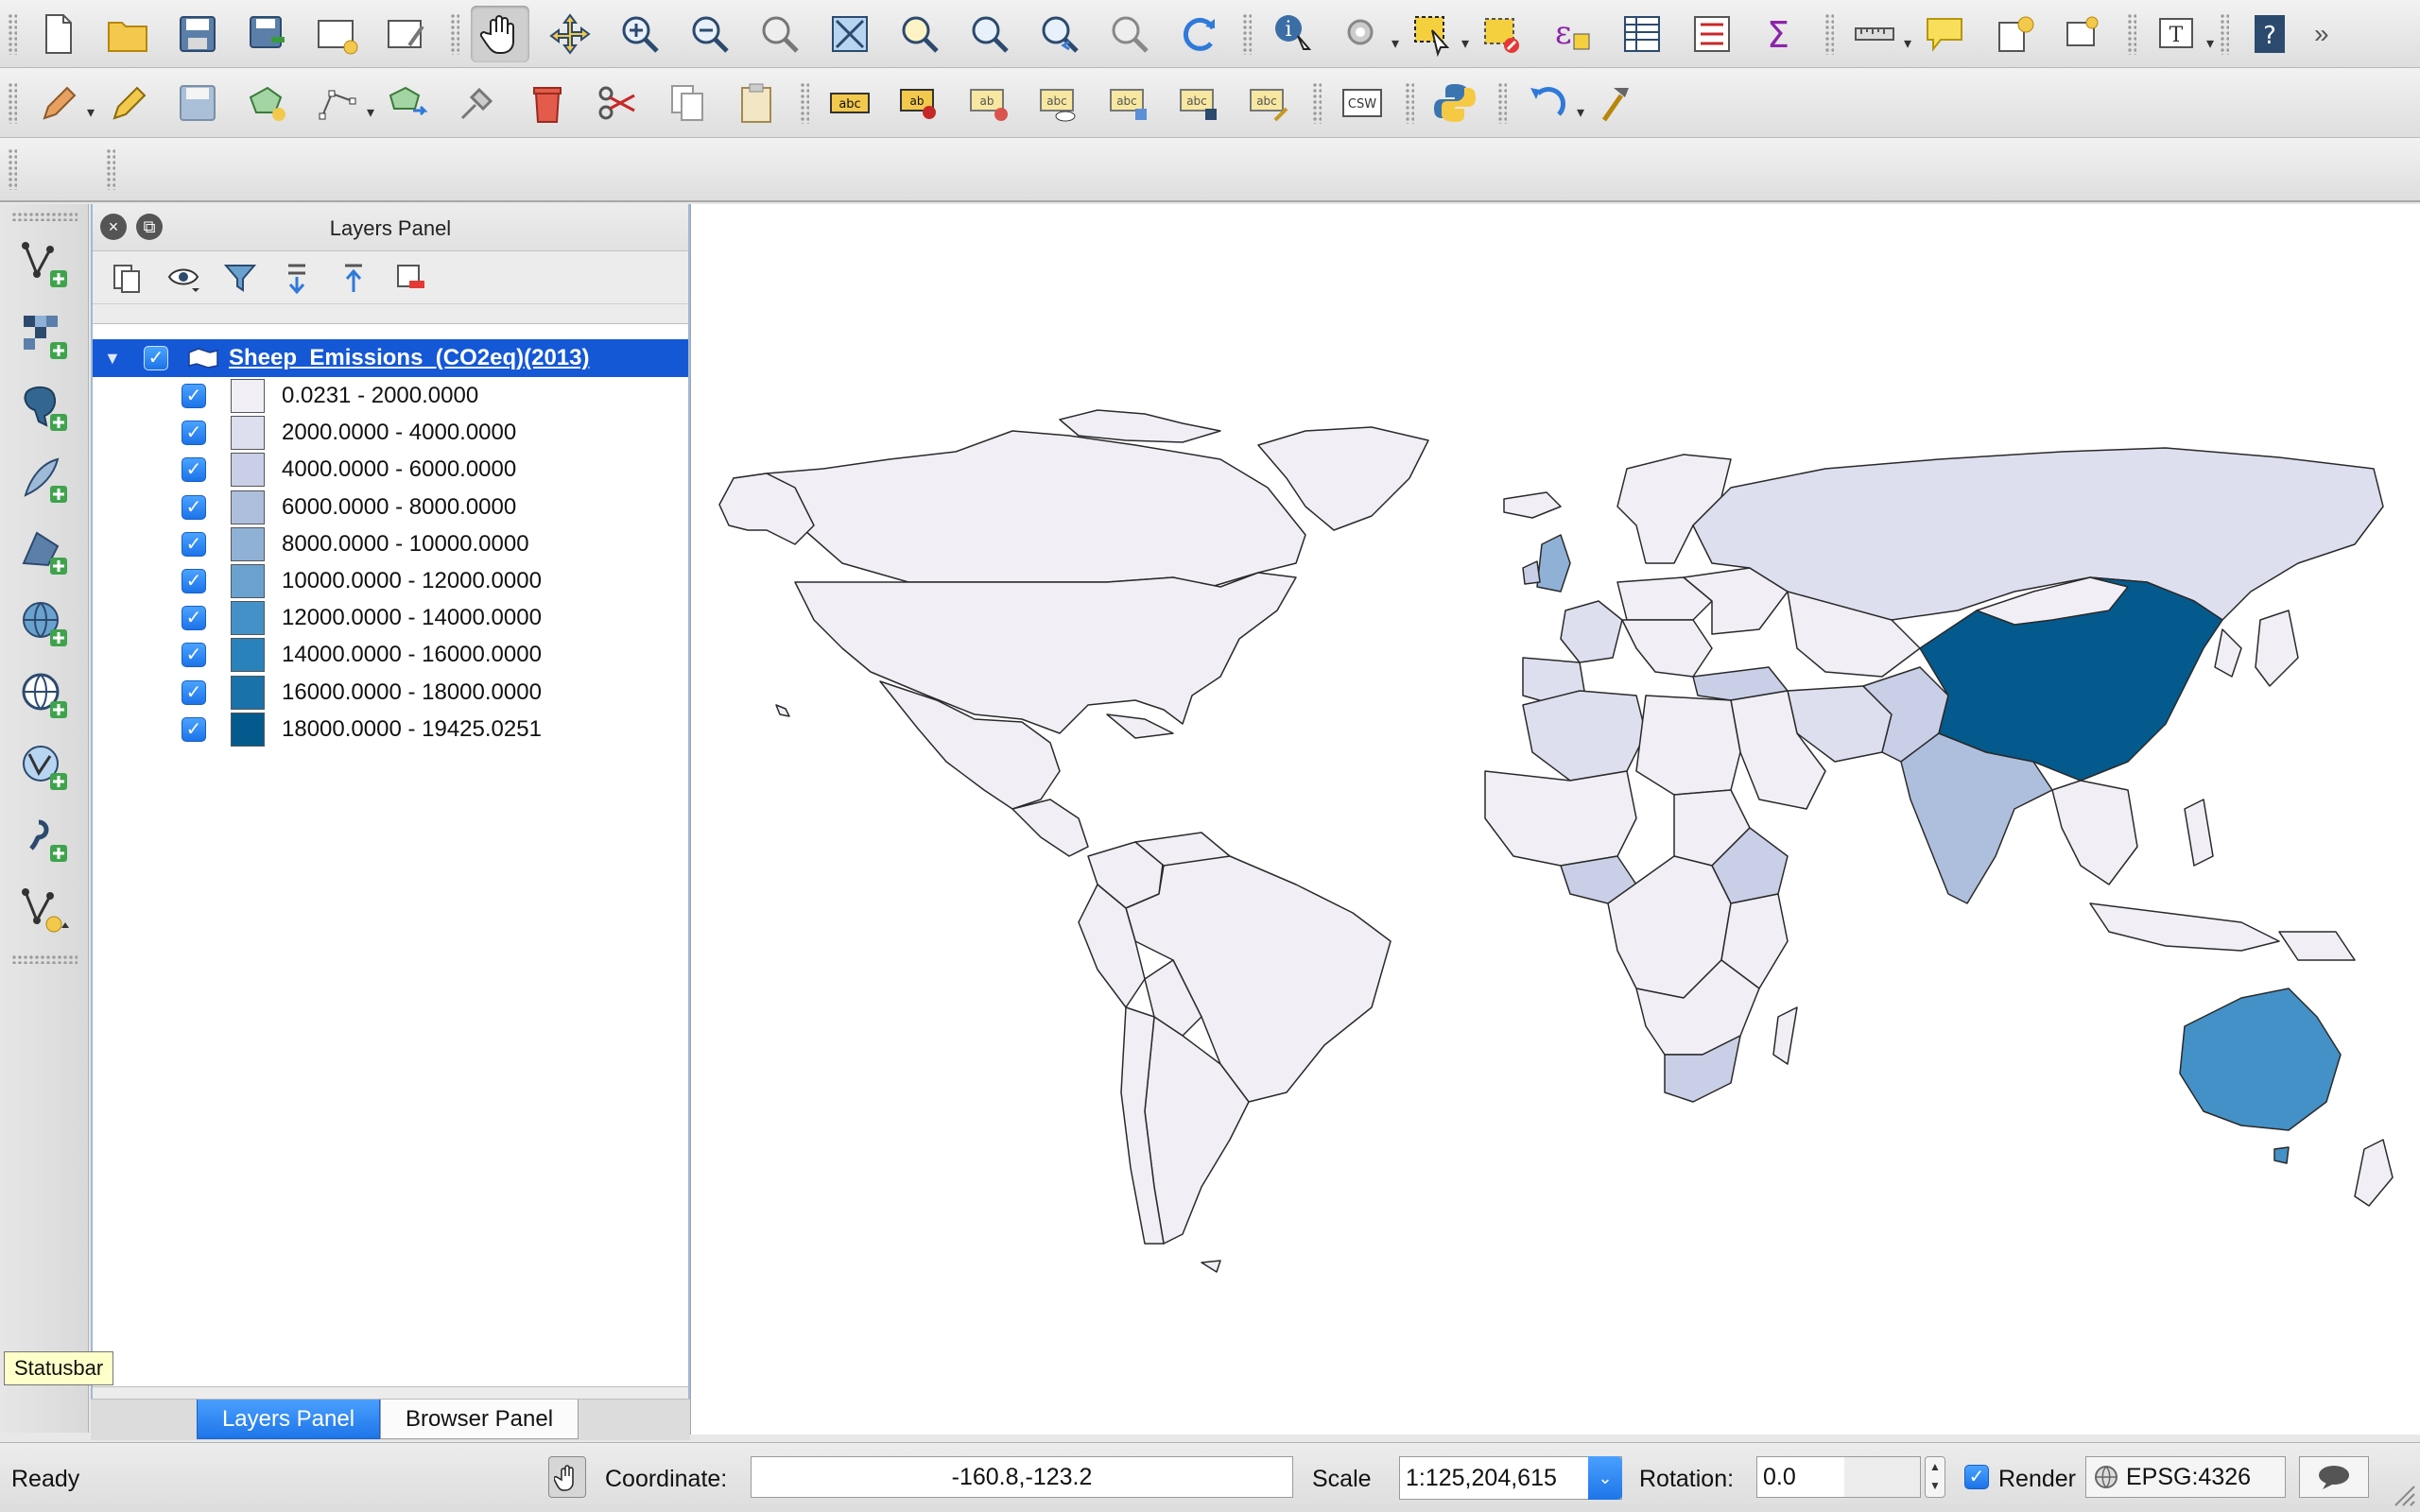  I want to click on new-project-icon, so click(57, 34).